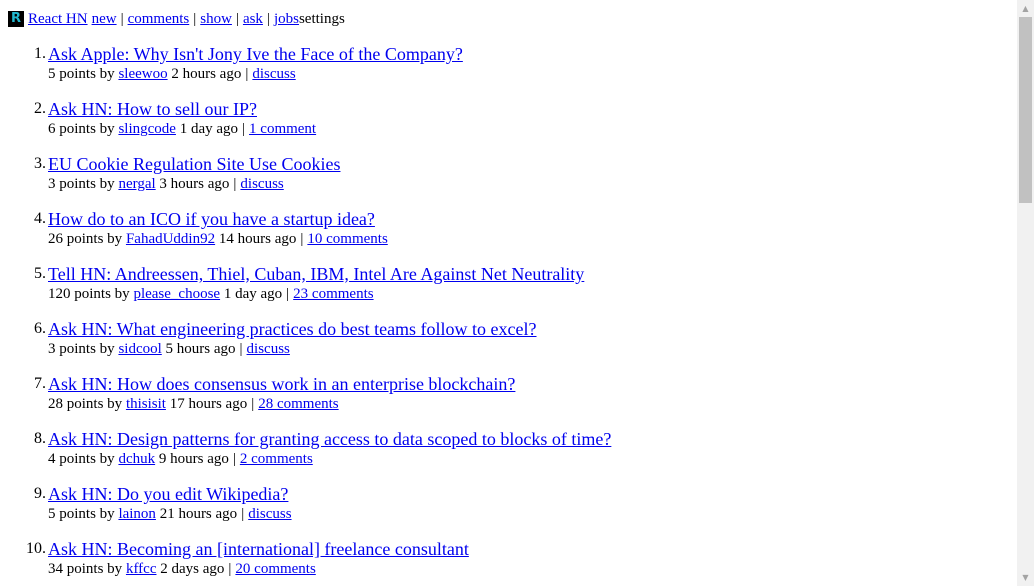 This screenshot has height=586, width=1034. Describe the element at coordinates (139, 349) in the screenshot. I see `story-user-link: sidcool` at that location.